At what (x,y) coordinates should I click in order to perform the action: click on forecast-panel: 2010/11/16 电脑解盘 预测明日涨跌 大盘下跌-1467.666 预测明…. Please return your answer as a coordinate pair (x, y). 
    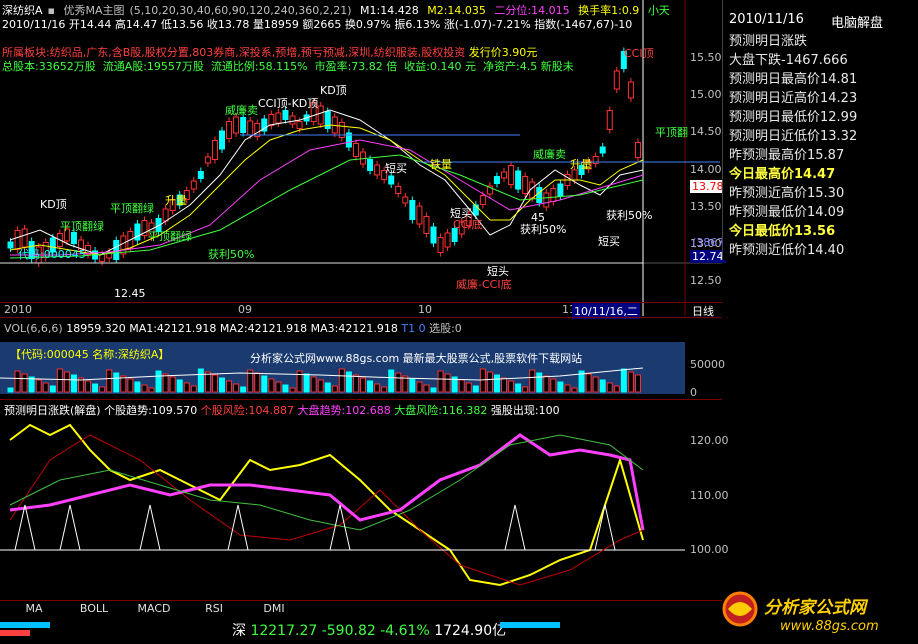
    Looking at the image, I should click on (820, 130).